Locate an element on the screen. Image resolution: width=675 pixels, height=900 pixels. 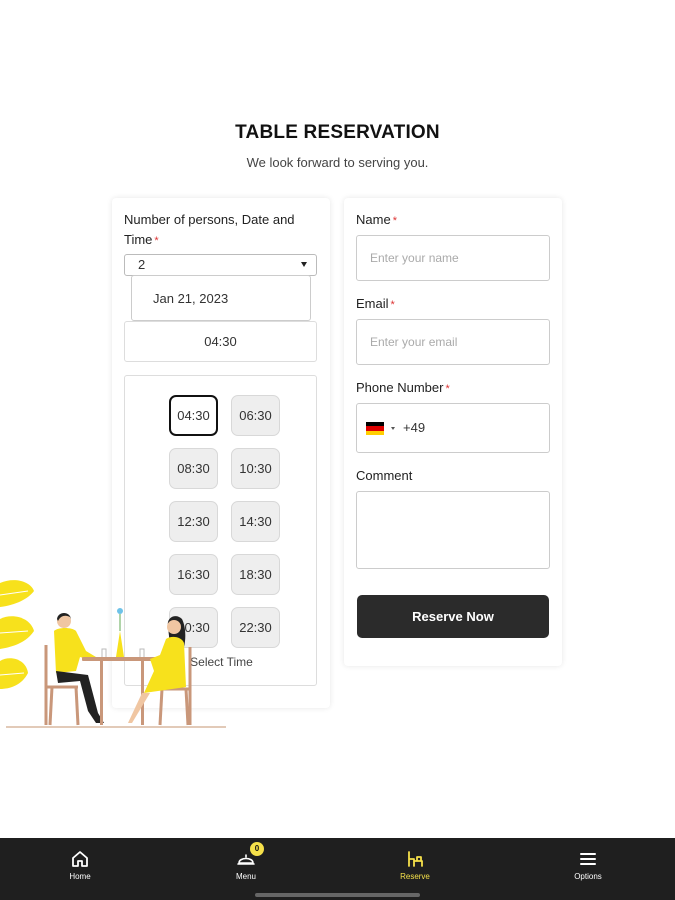
persons-select: 2 is located at coordinates (220, 265).